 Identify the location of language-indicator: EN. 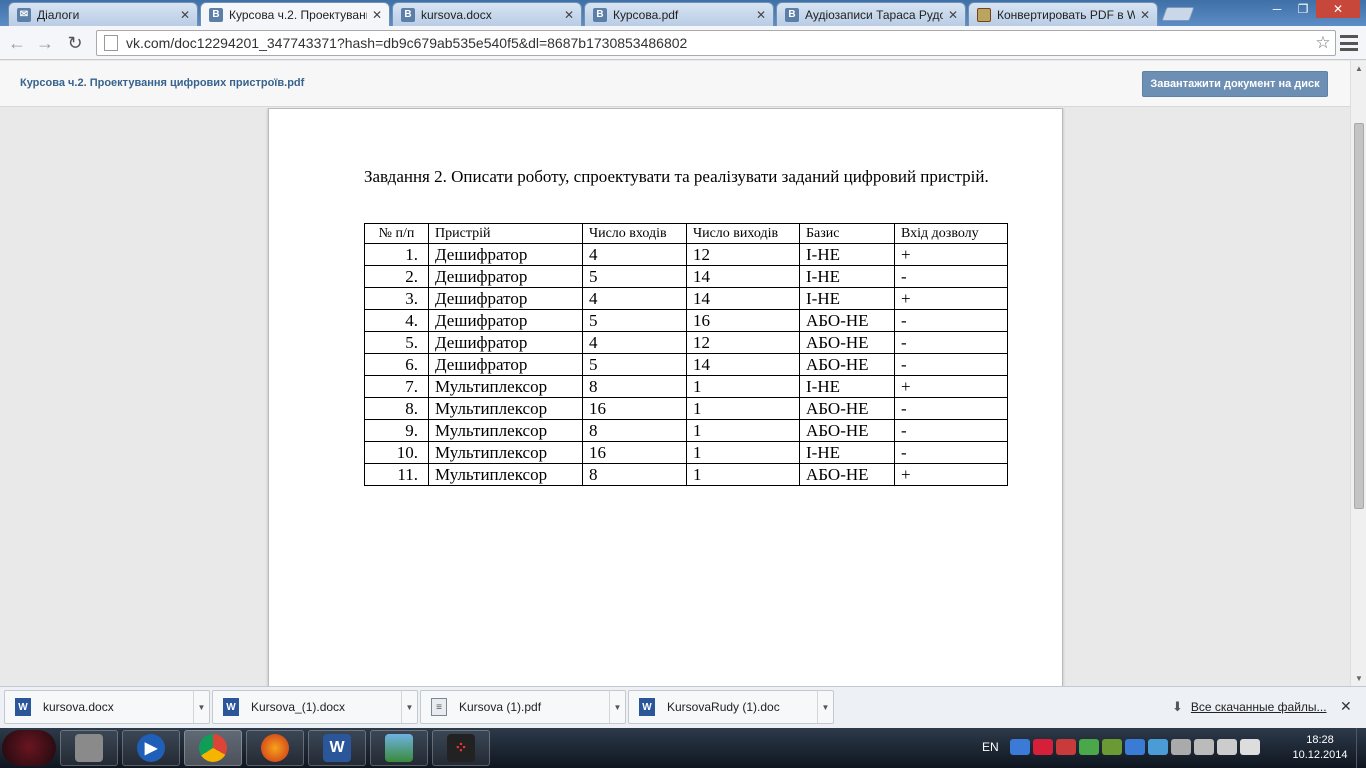
(990, 747).